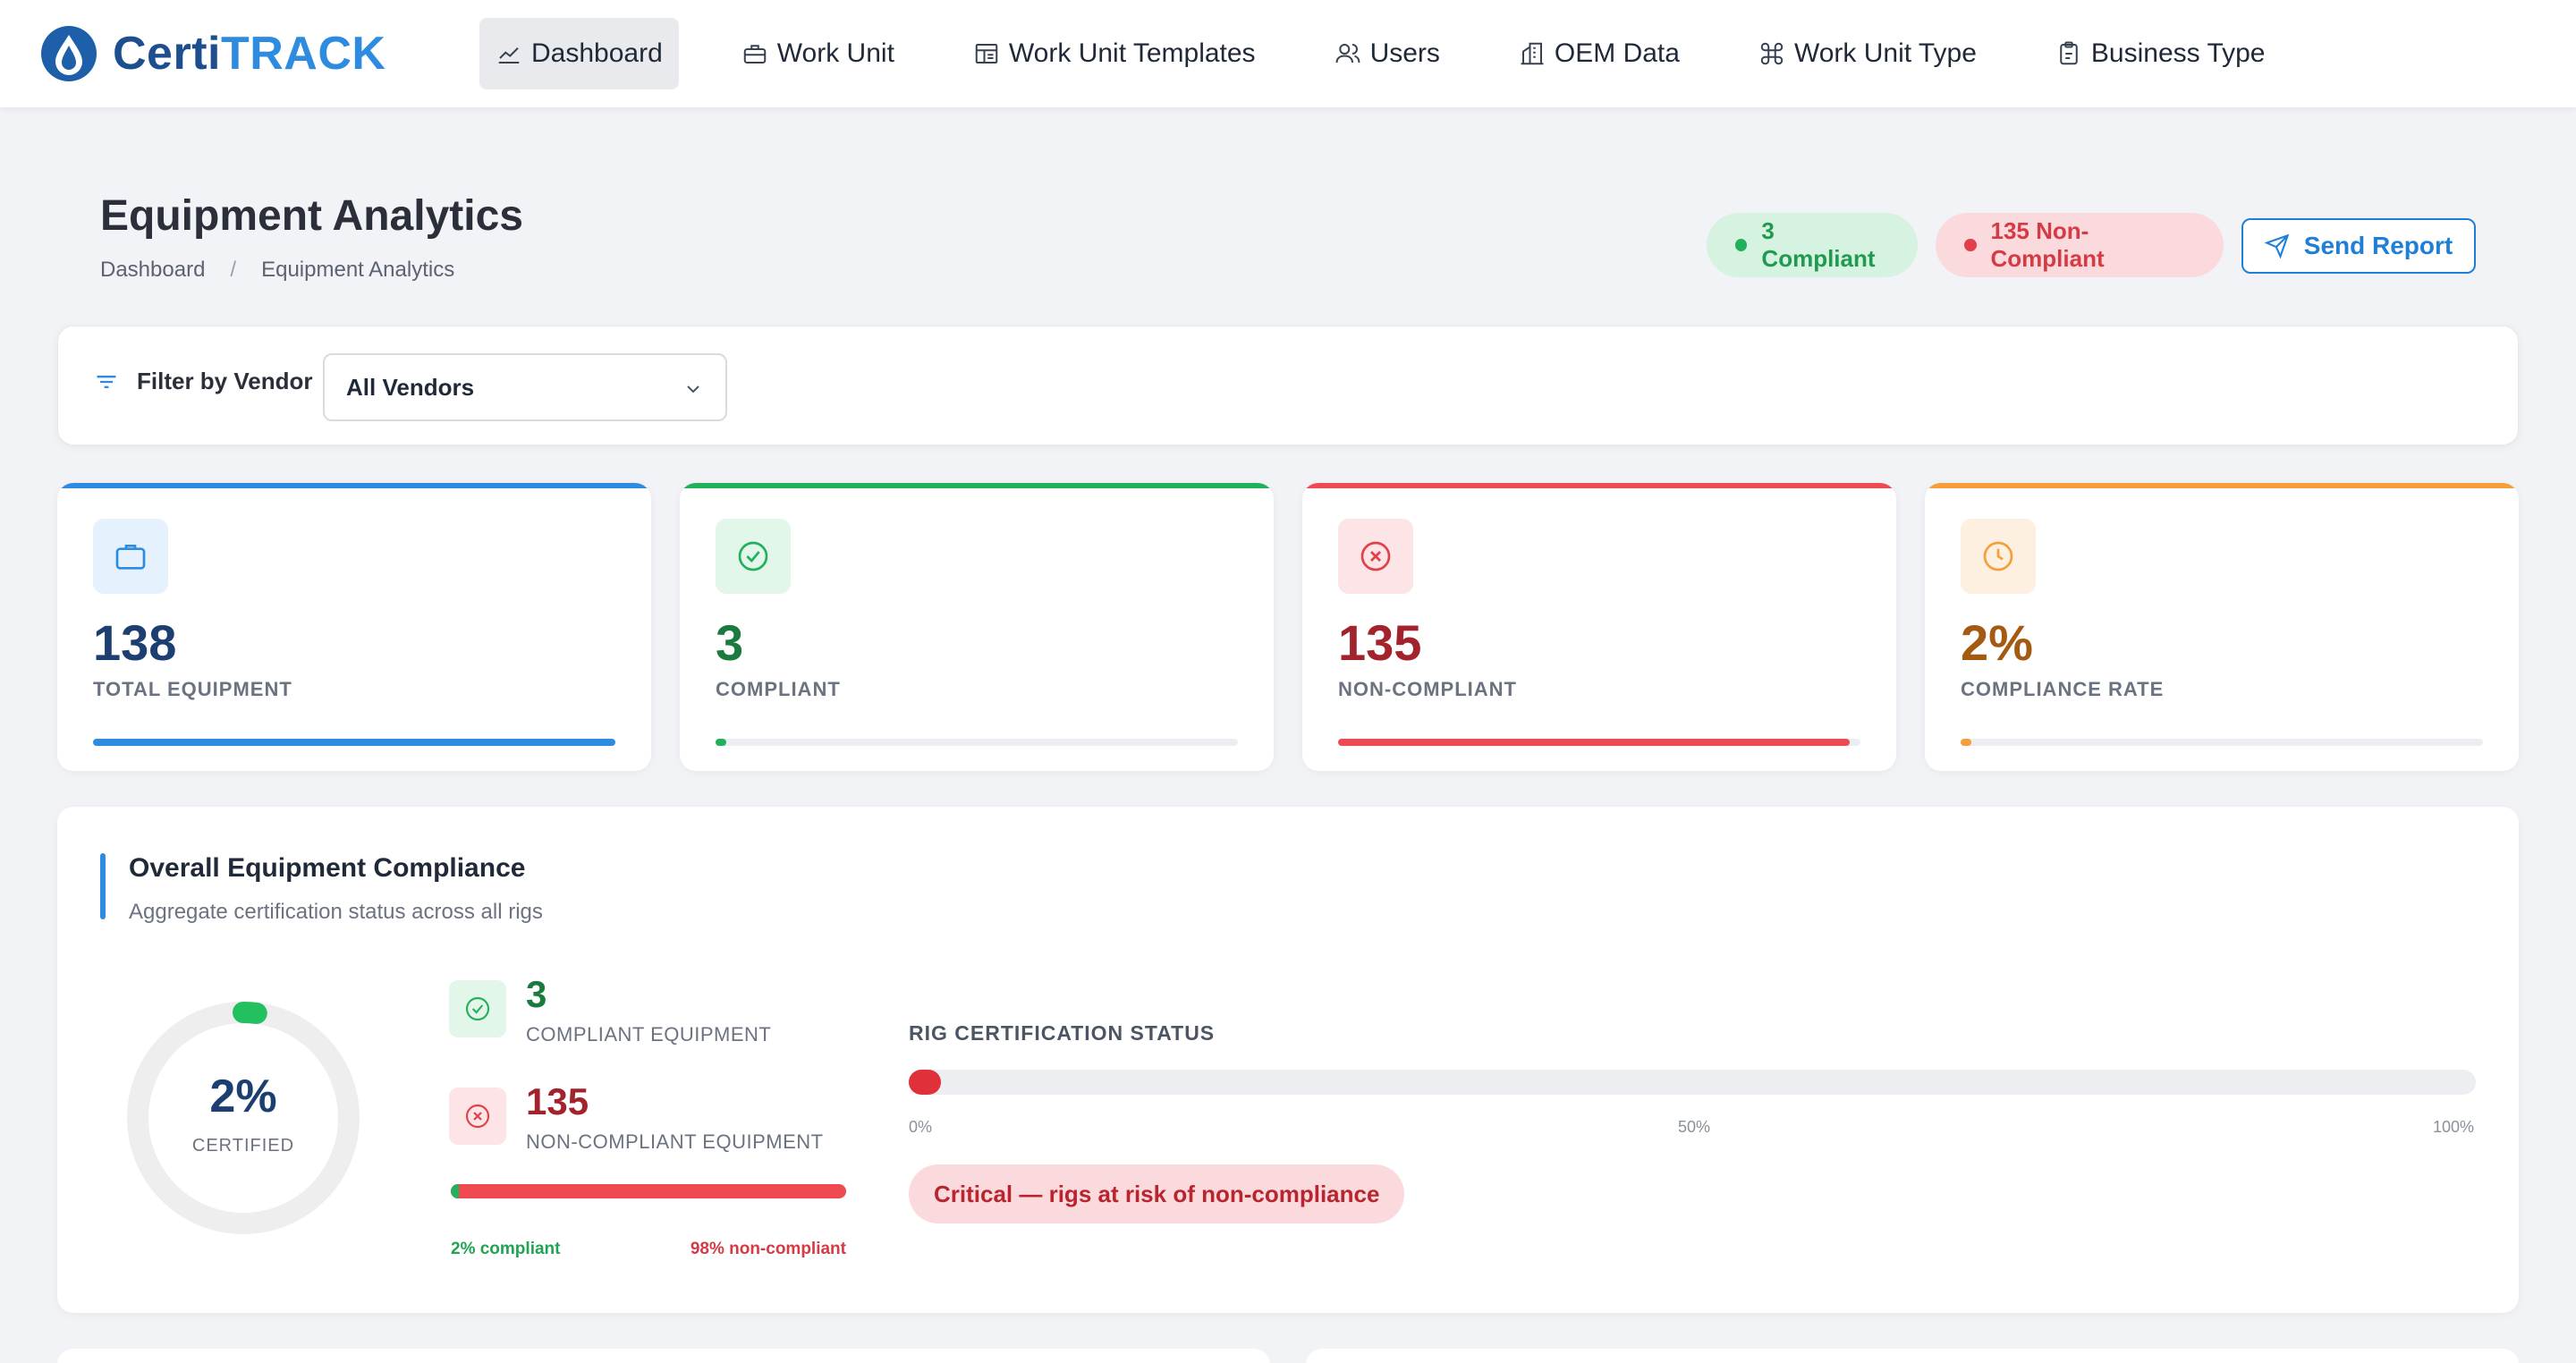 Image resolution: width=2576 pixels, height=1363 pixels. What do you see at coordinates (597, 53) in the screenshot?
I see `nav-label: Dashboard` at bounding box center [597, 53].